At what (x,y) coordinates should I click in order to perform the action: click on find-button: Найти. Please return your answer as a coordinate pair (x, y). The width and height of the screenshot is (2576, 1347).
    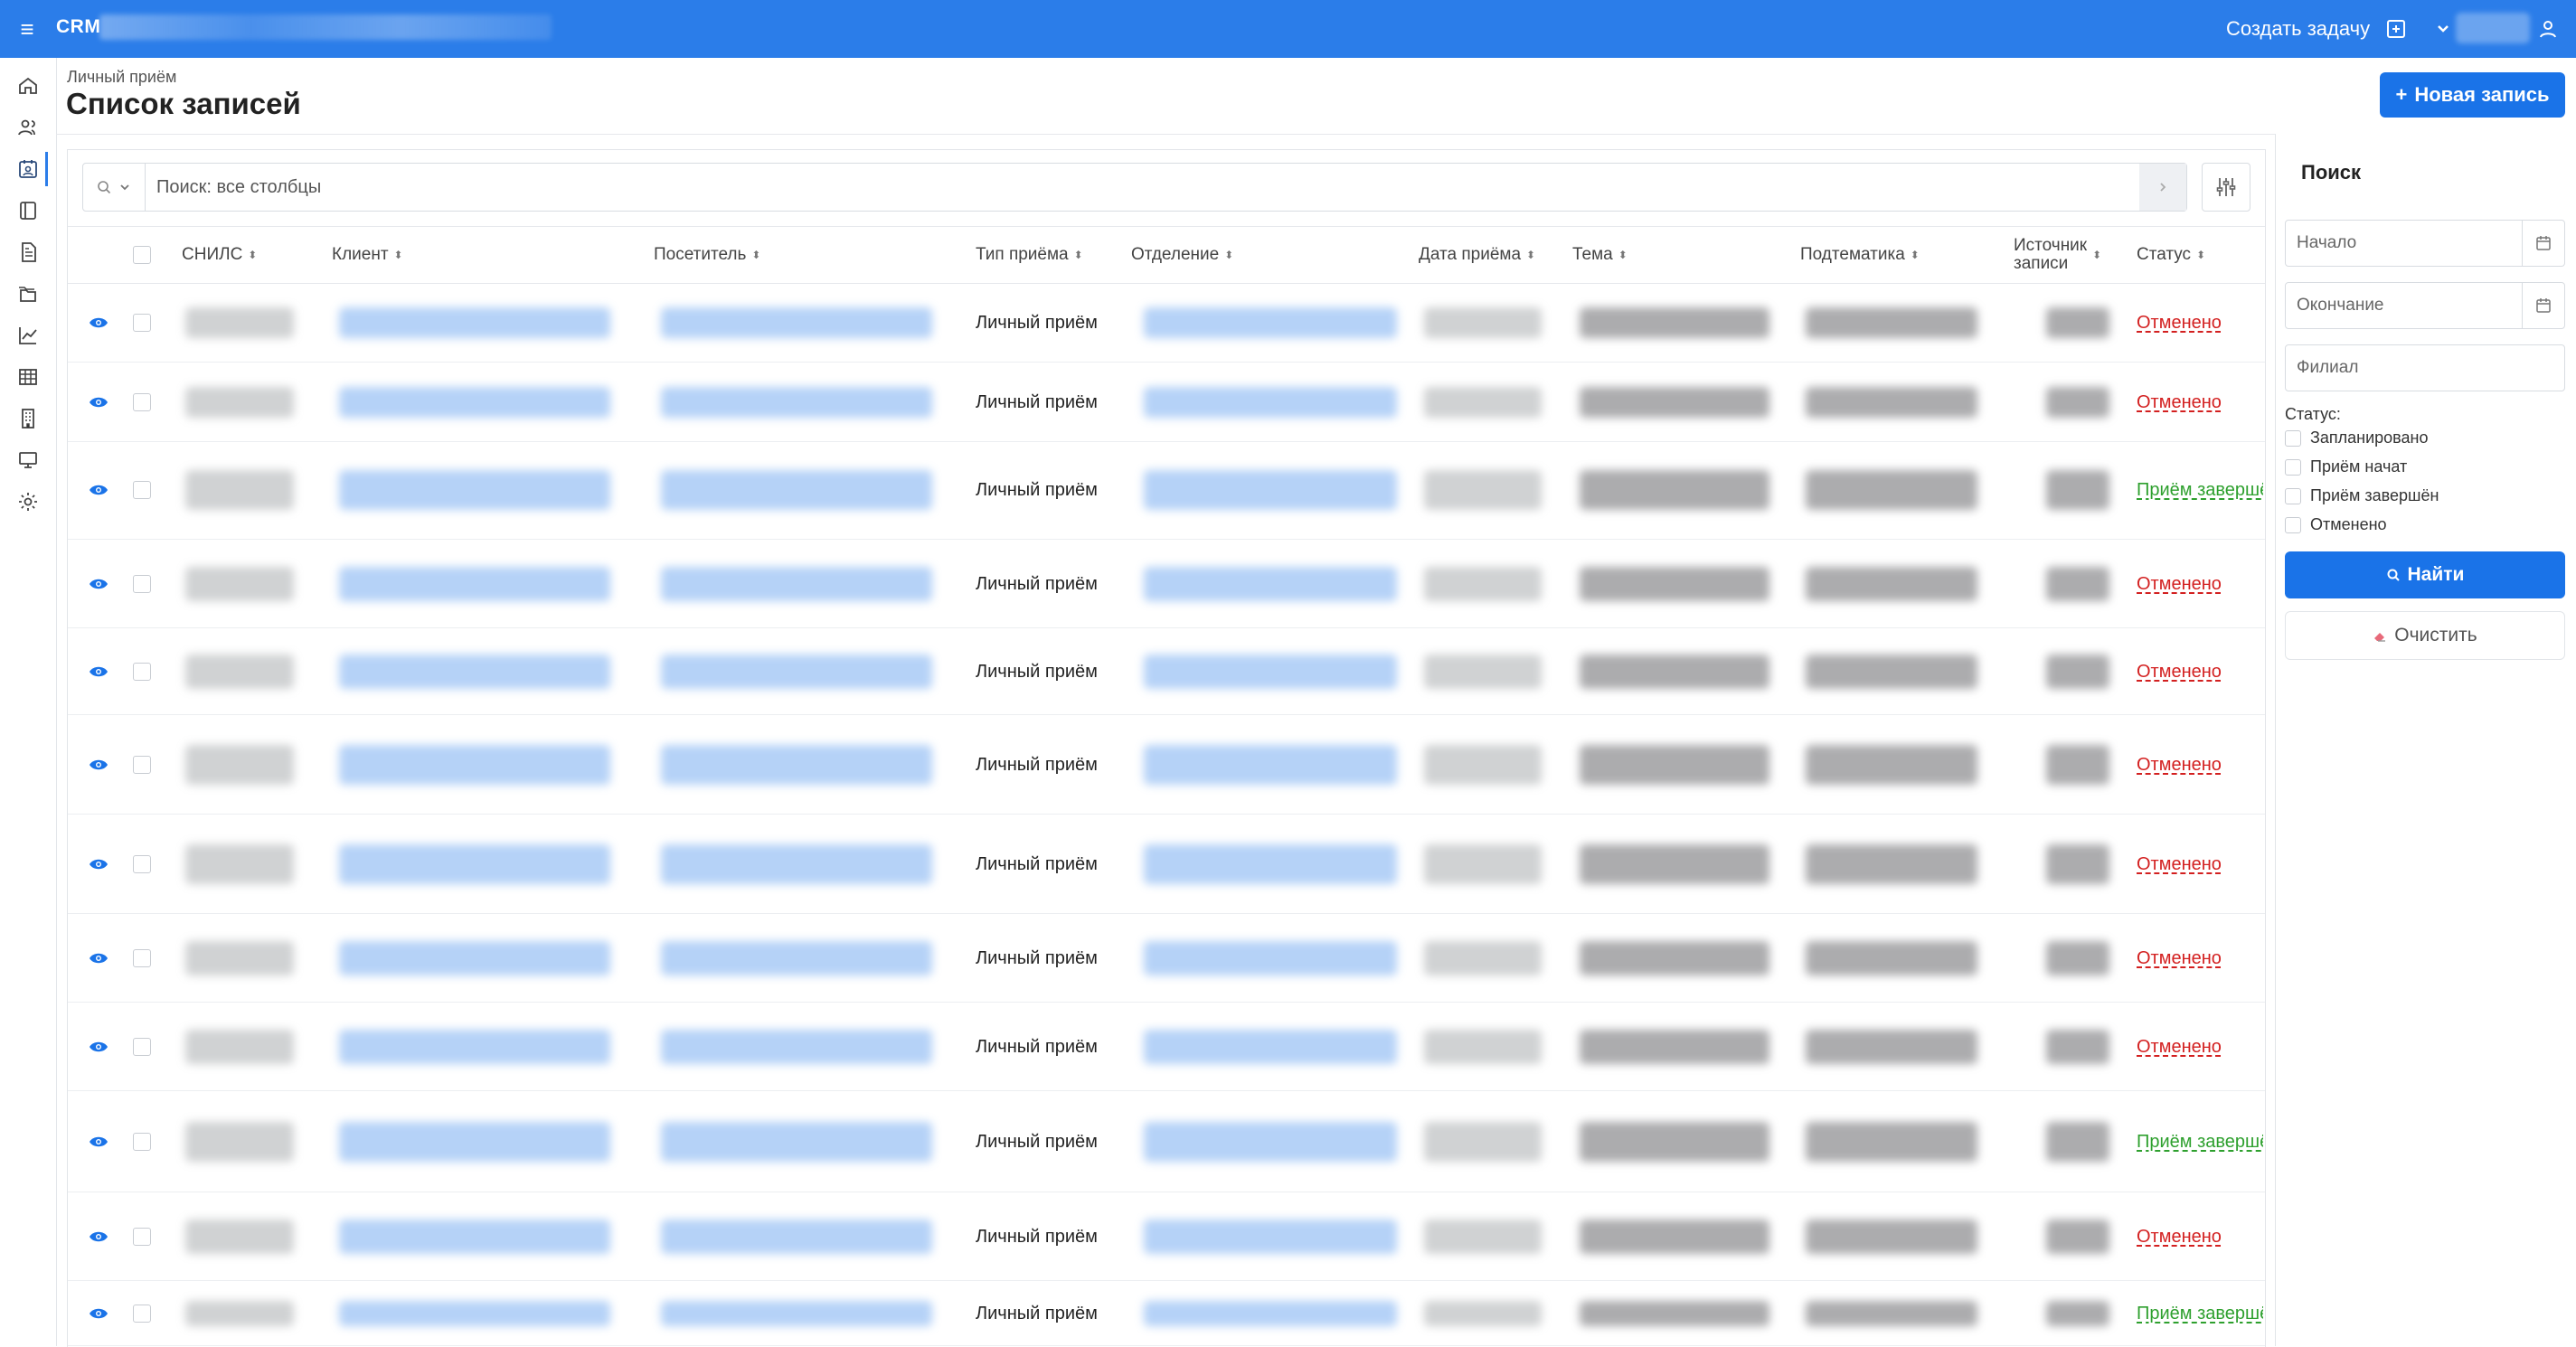
    Looking at the image, I should click on (2425, 574).